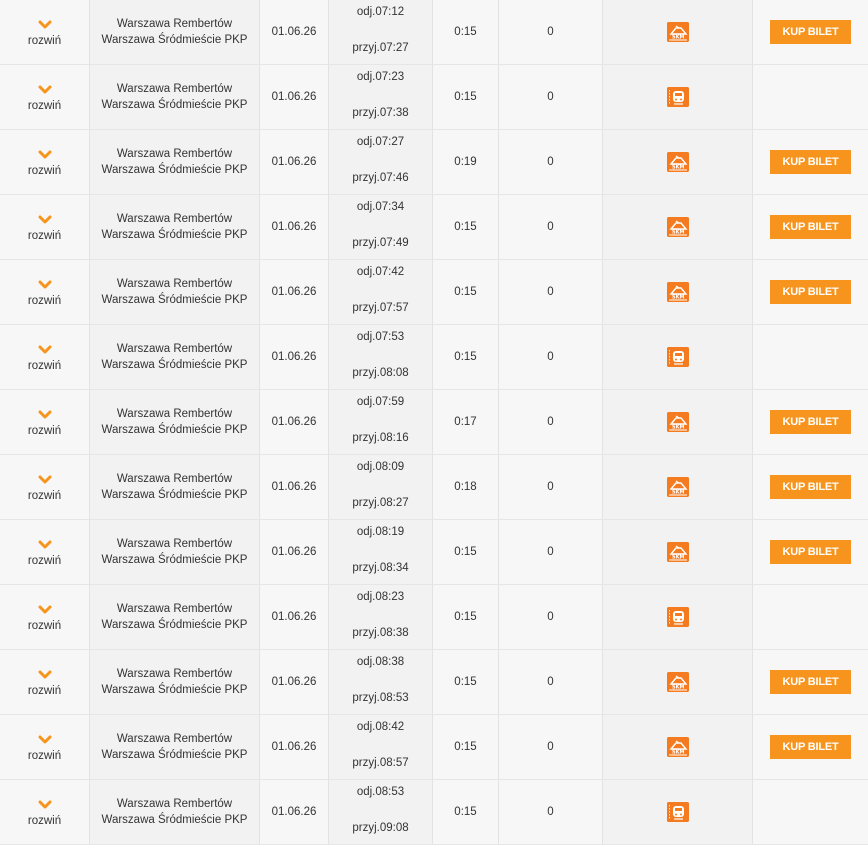 The height and width of the screenshot is (845, 868). Describe the element at coordinates (380, 373) in the screenshot. I see `arrival-time: przyj.08:08` at that location.